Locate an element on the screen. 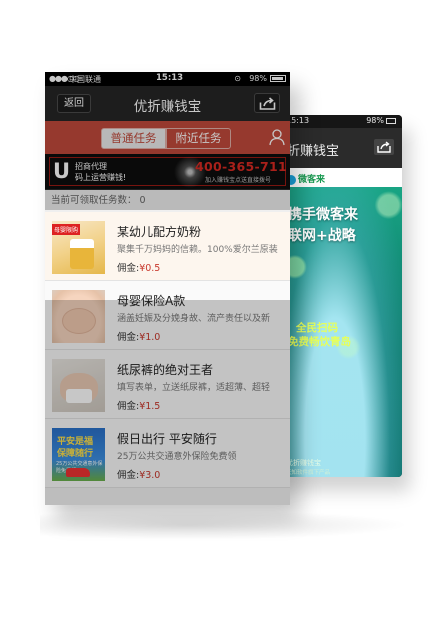 This screenshot has width=437, height=621. item-commission: 佣金:¥1.5 is located at coordinates (138, 405).